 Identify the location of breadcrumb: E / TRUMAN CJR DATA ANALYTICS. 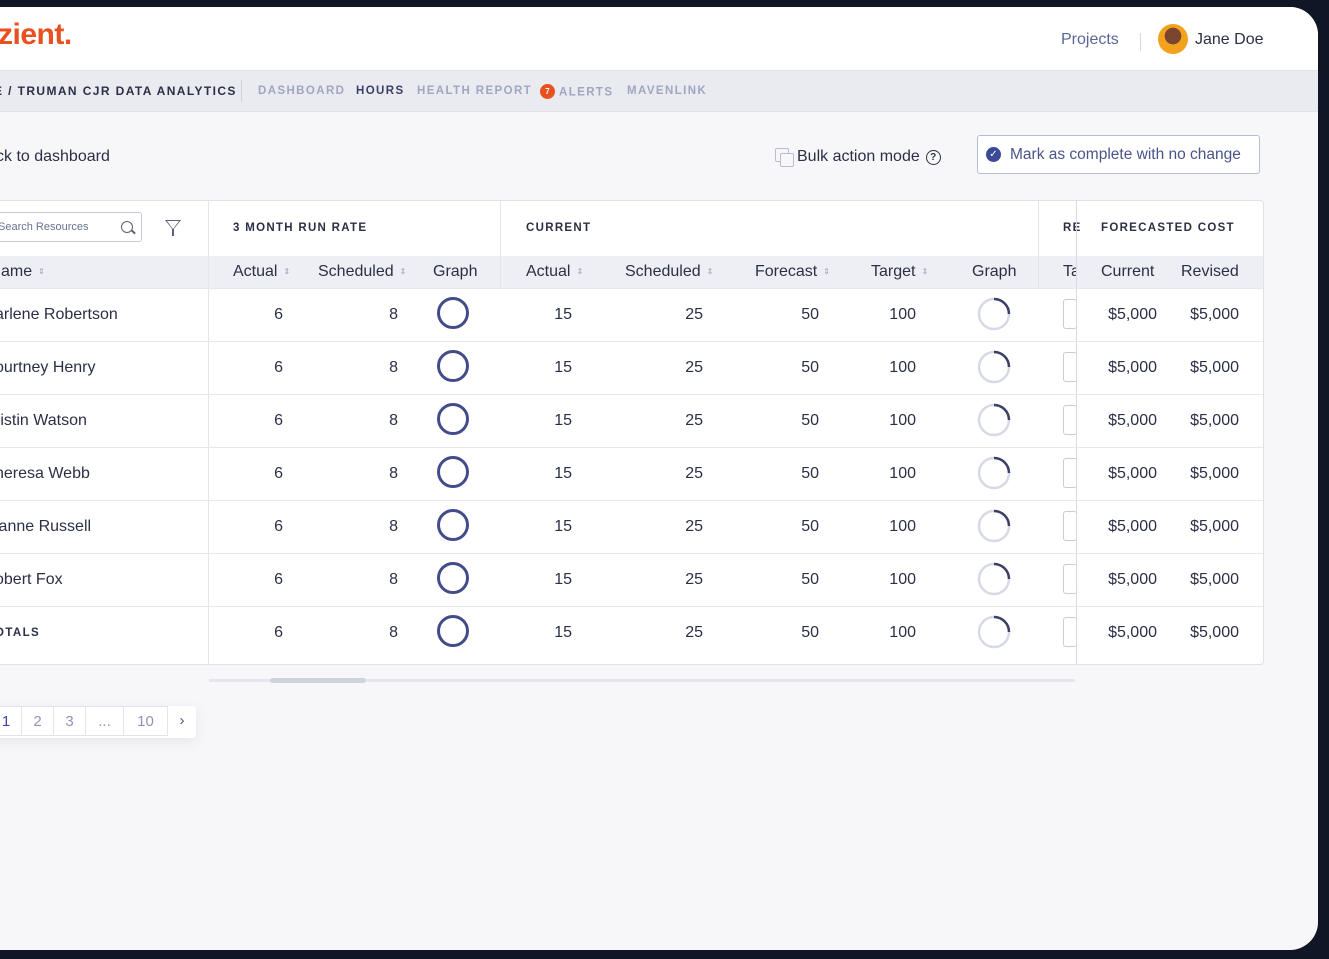
(118, 91).